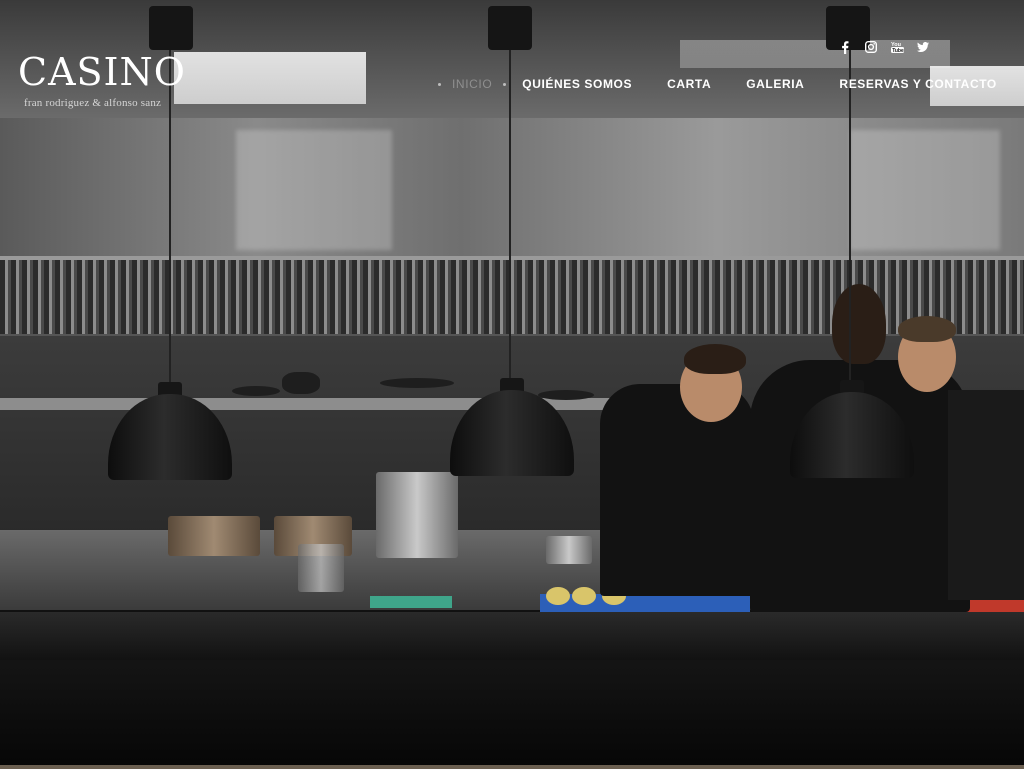 The height and width of the screenshot is (769, 1024). What do you see at coordinates (898, 50) in the screenshot?
I see `svg-text: Tube` at bounding box center [898, 50].